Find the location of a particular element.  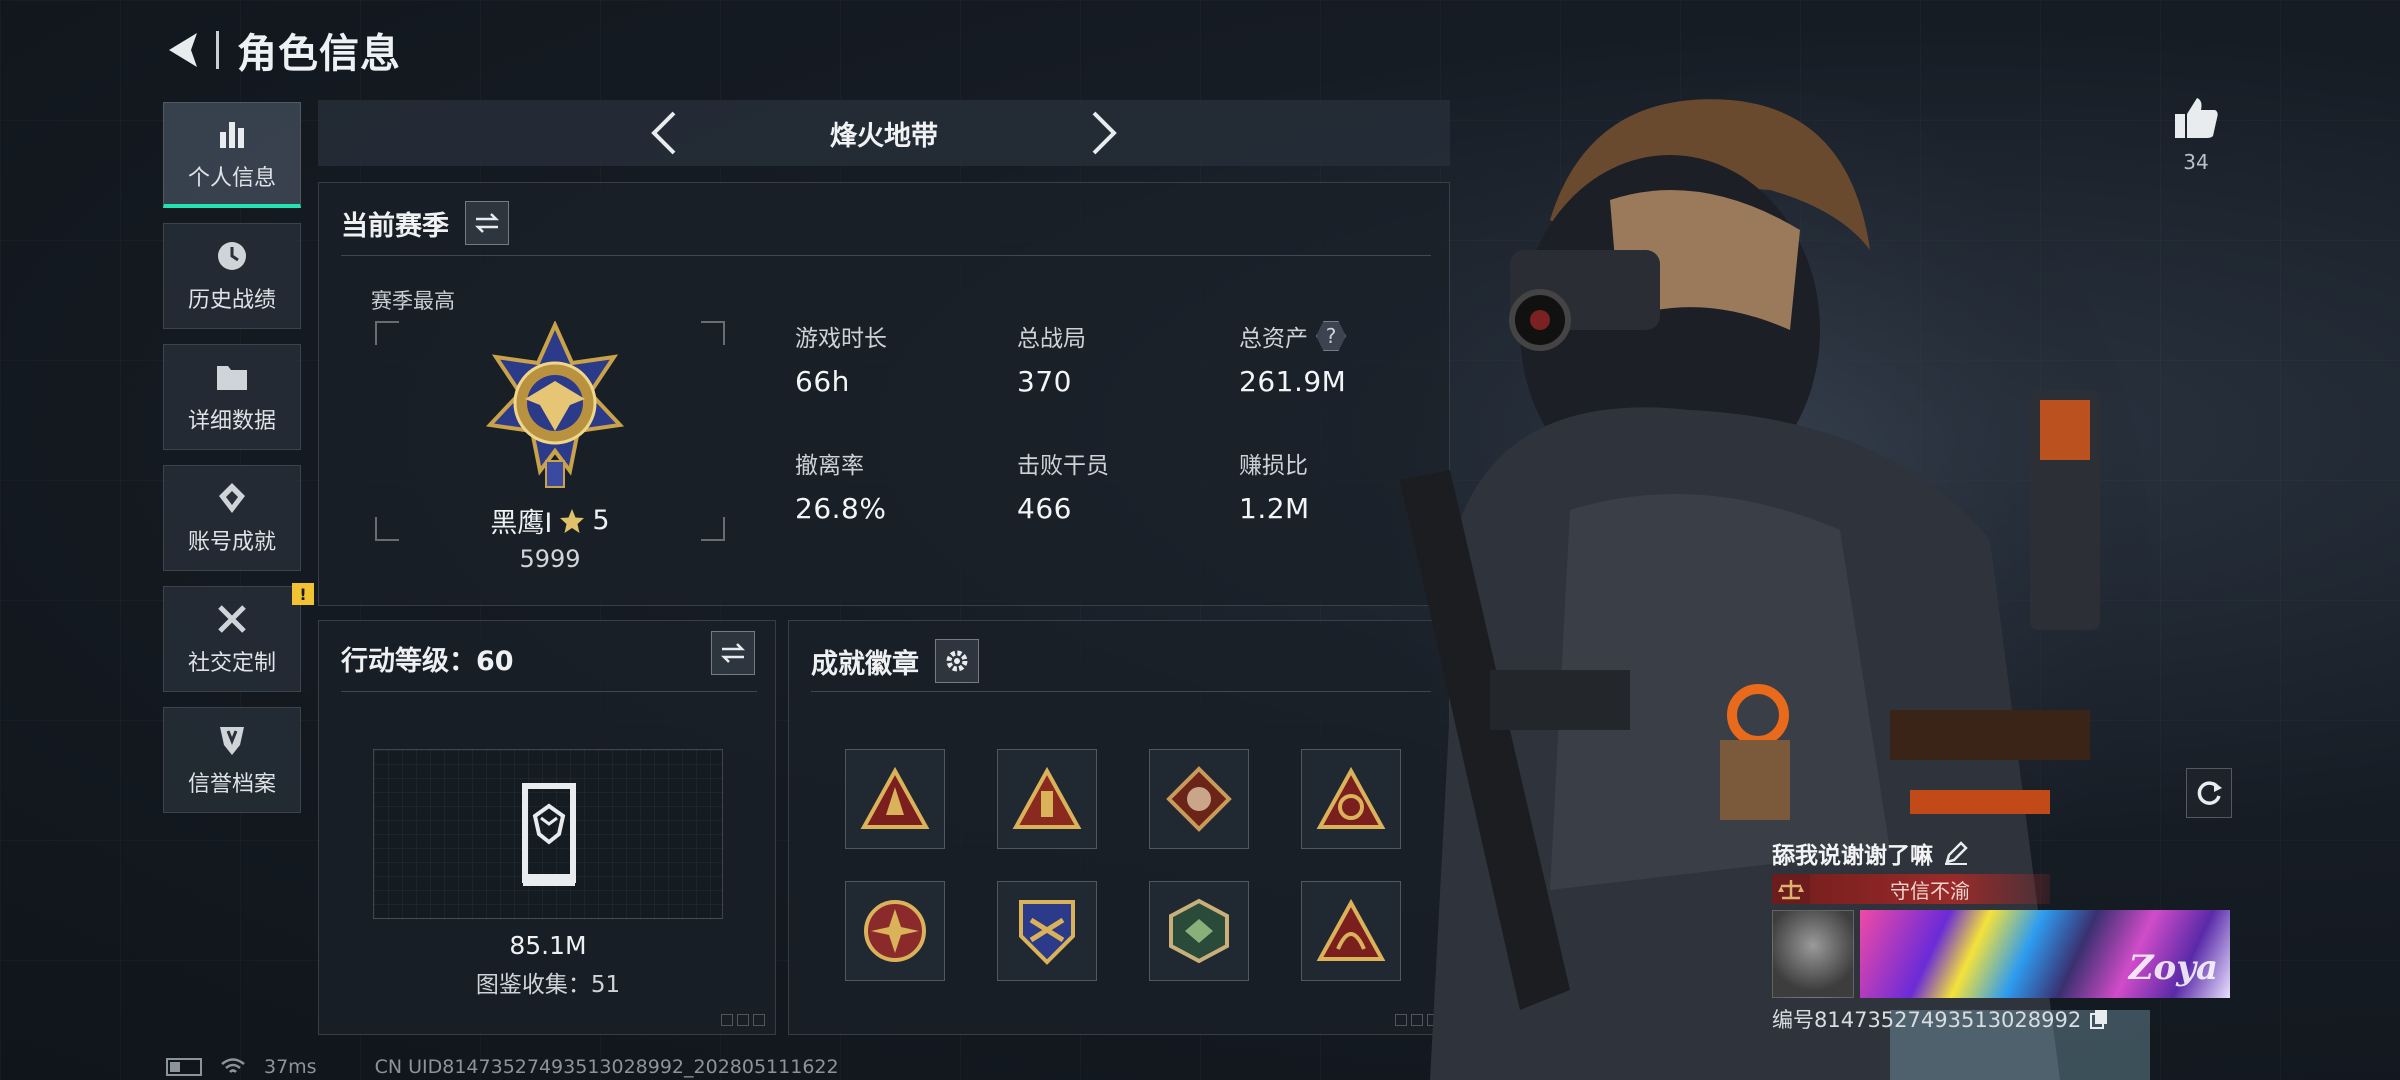

uid-row: 编号81473527493513028992 is located at coordinates (2003, 1019).